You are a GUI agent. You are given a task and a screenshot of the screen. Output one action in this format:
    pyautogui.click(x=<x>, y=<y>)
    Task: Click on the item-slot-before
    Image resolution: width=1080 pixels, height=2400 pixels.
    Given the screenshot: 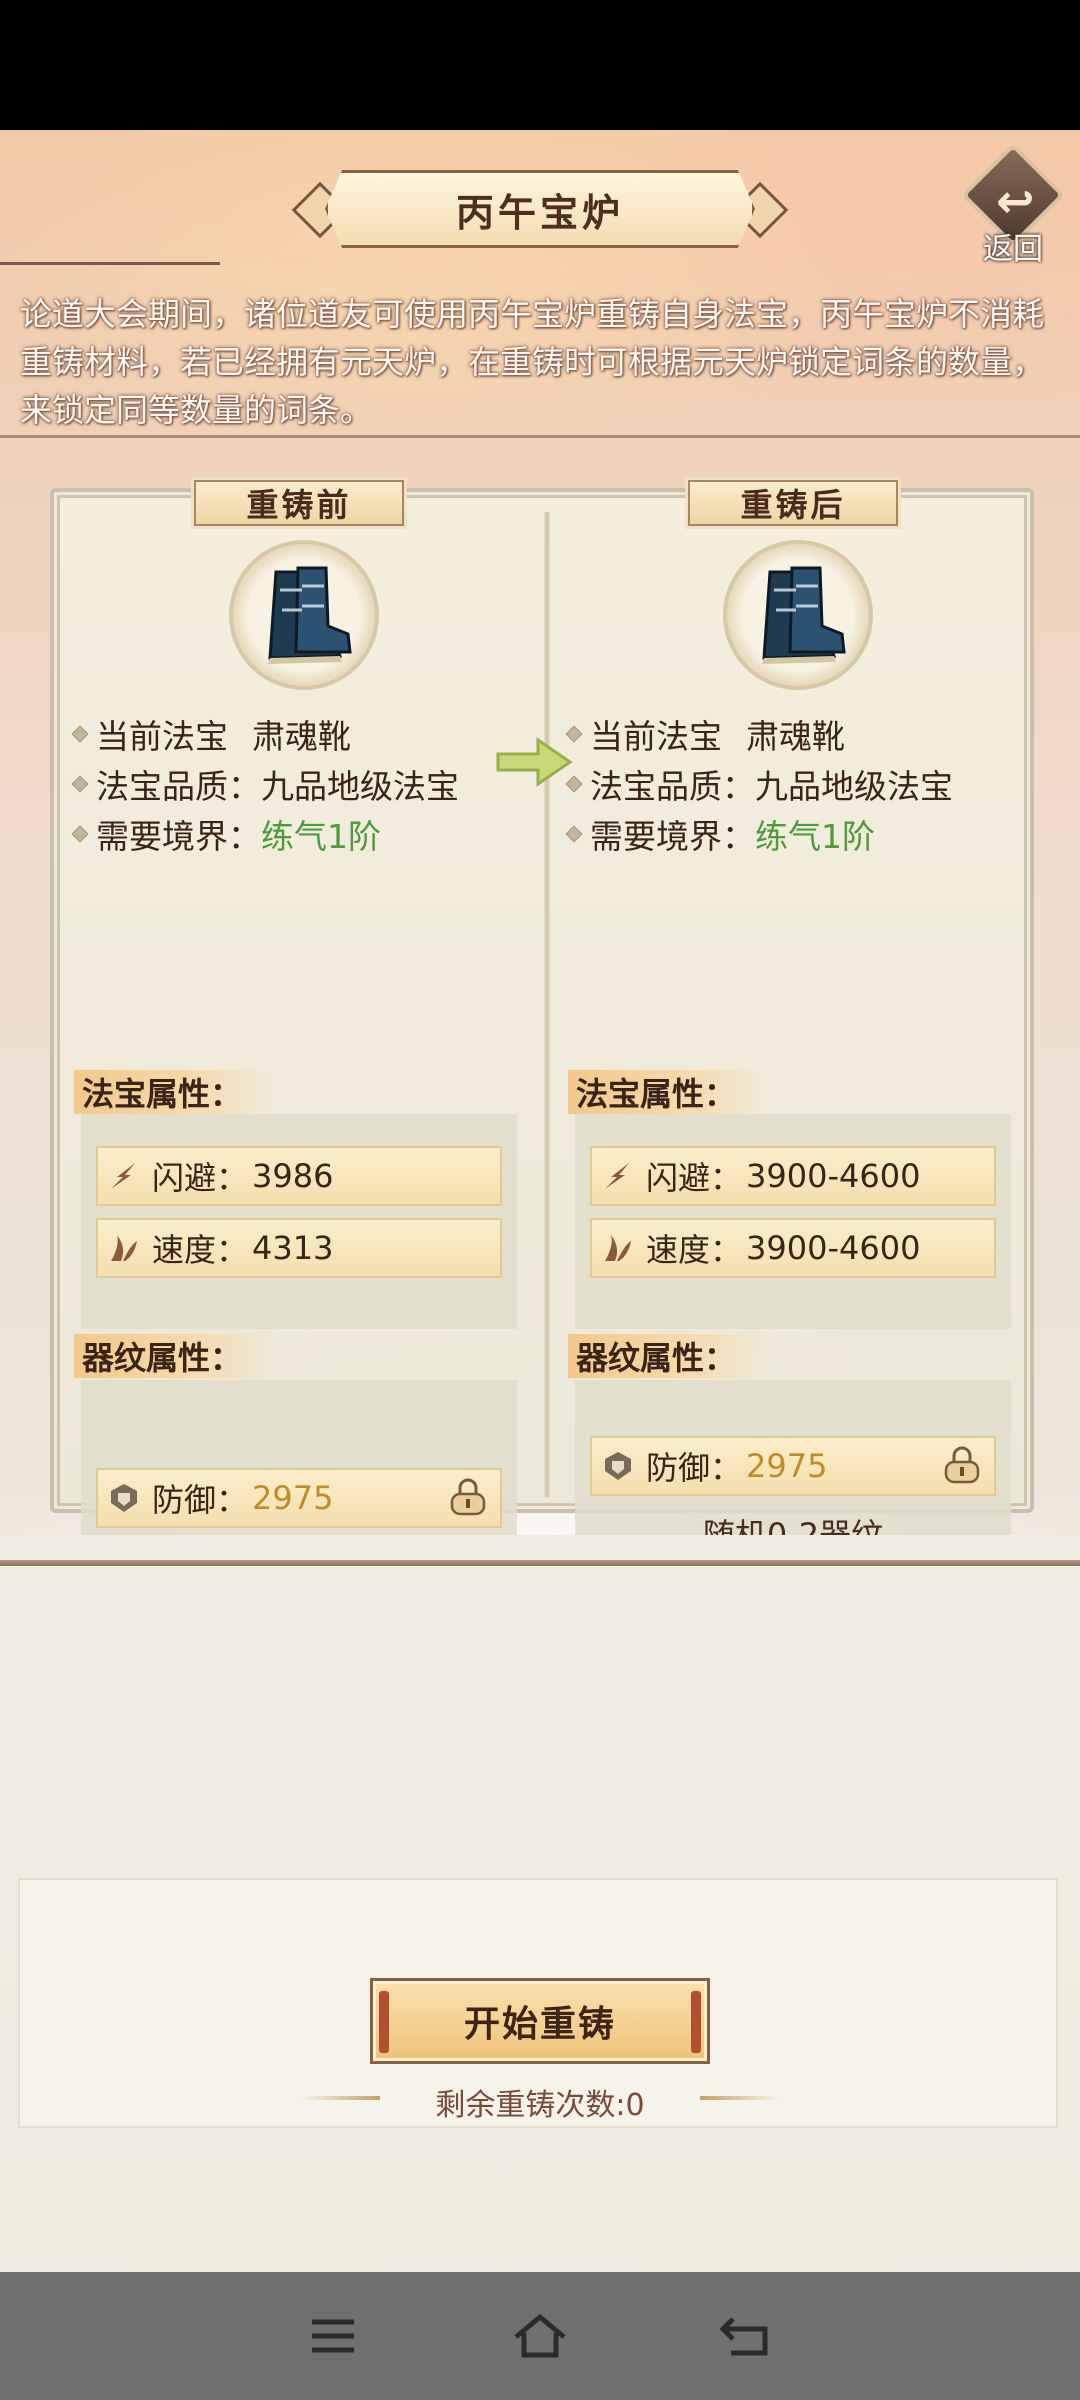 What is the action you would take?
    pyautogui.click(x=304, y=615)
    